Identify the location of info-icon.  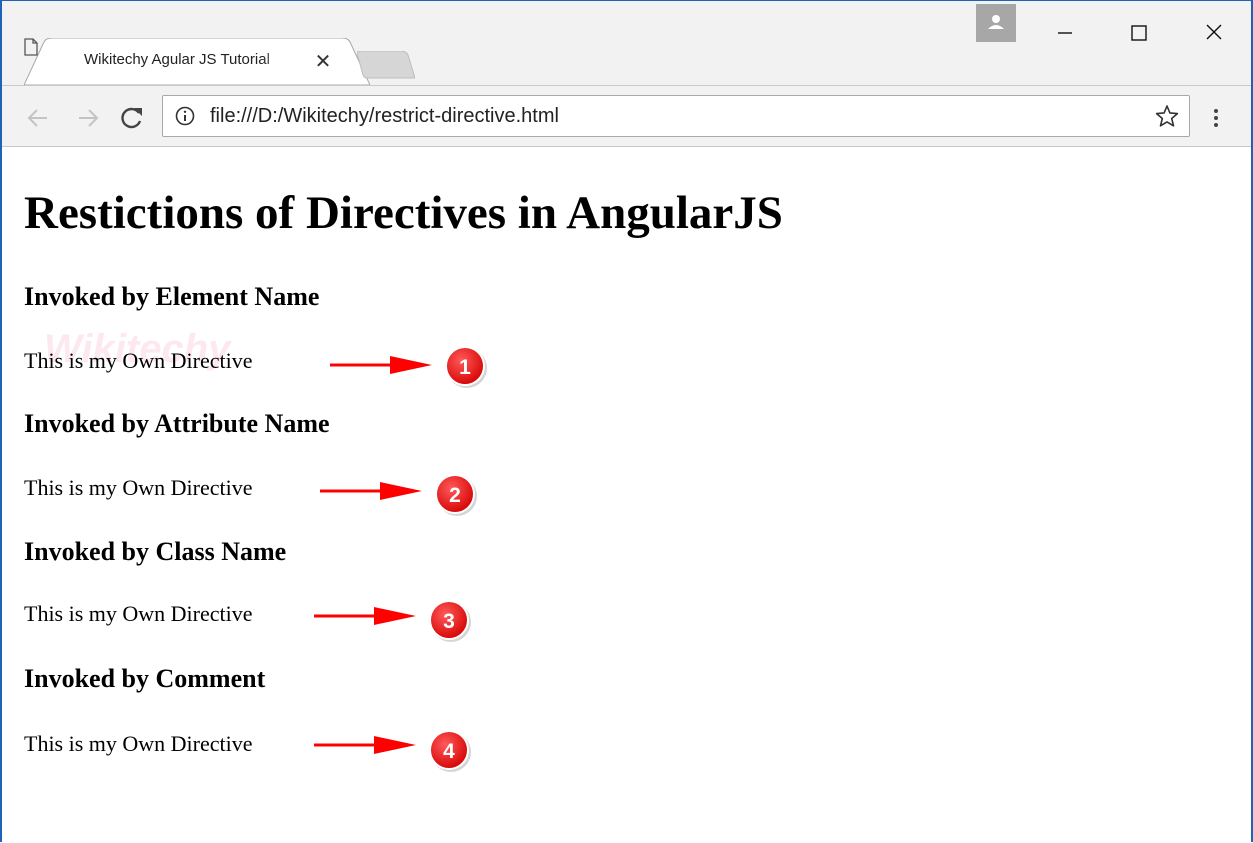
(185, 116).